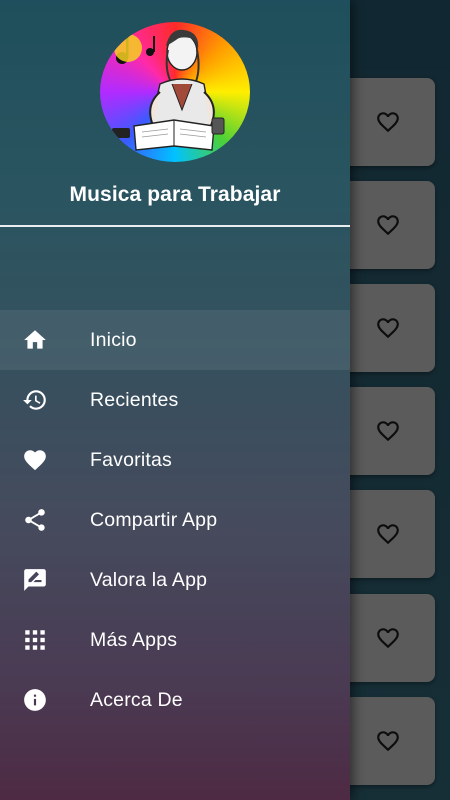 The image size is (450, 800). What do you see at coordinates (35, 520) in the screenshot?
I see `share-icon` at bounding box center [35, 520].